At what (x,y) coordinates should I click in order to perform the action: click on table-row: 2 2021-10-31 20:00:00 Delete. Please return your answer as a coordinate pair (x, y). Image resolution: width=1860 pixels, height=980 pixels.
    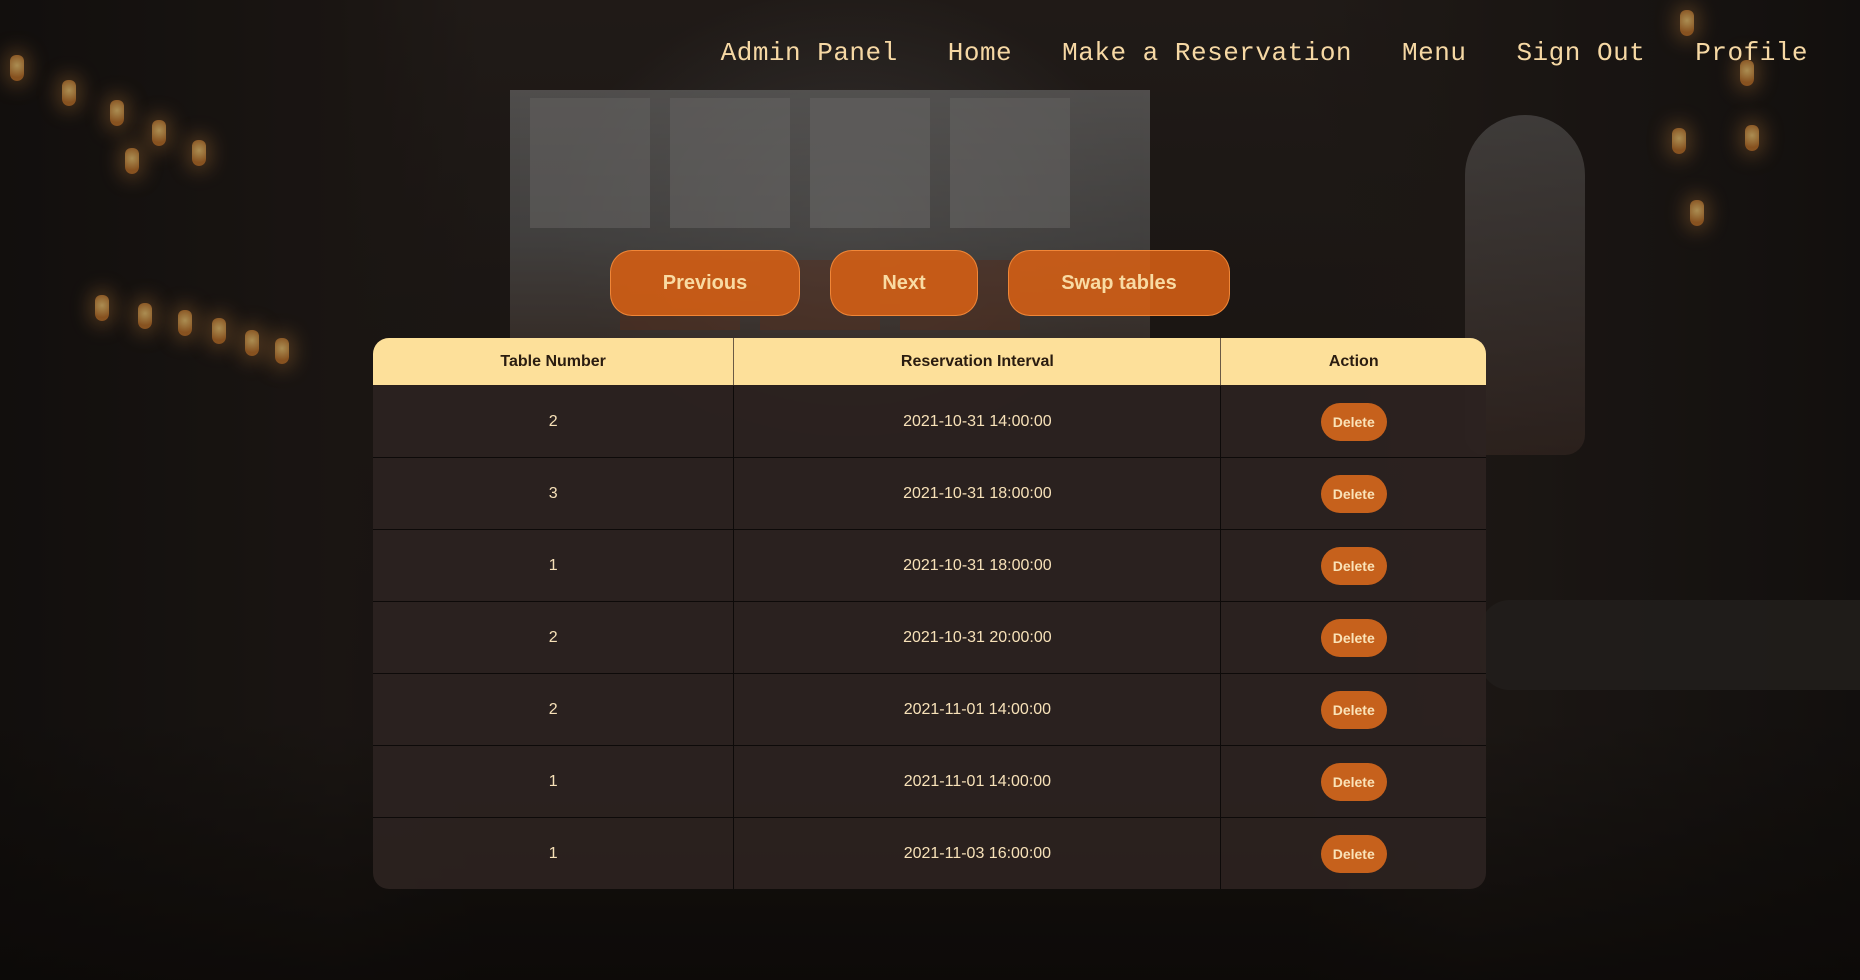
    Looking at the image, I should click on (929, 637).